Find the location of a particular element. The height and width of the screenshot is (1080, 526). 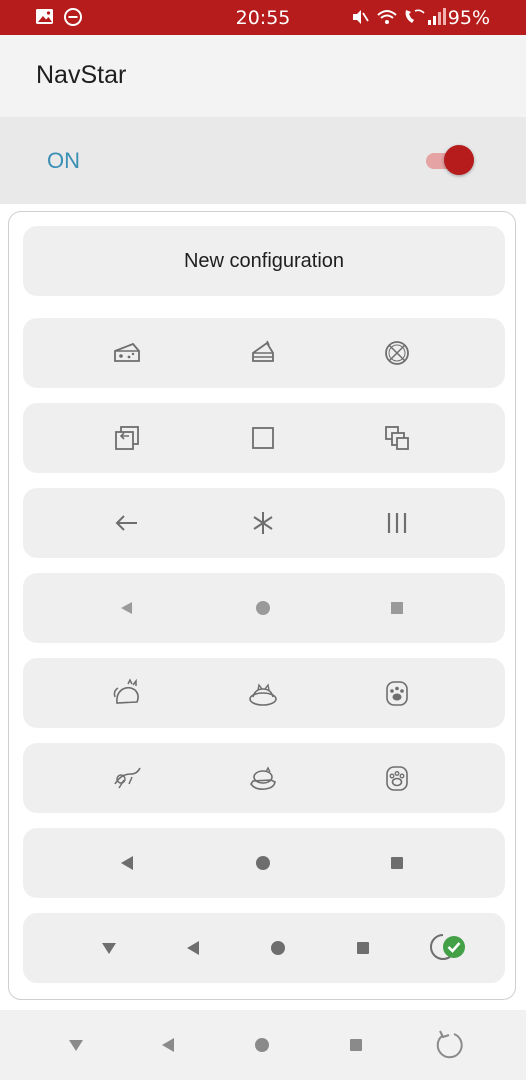

master-toggle-row: ON is located at coordinates (263, 160).